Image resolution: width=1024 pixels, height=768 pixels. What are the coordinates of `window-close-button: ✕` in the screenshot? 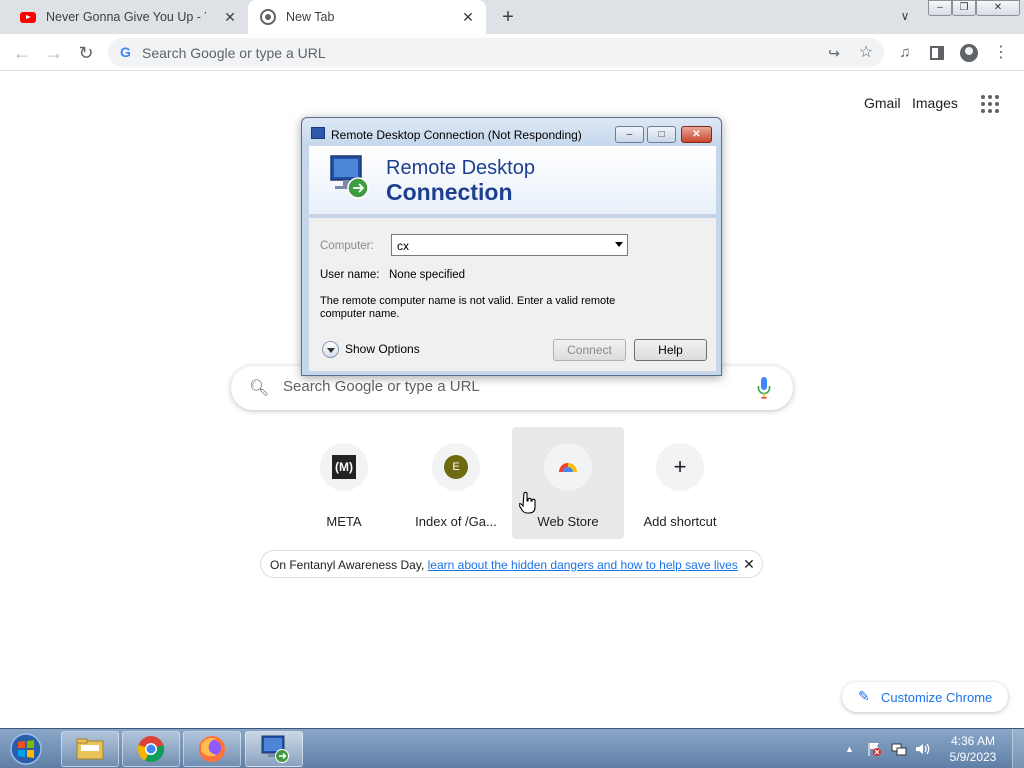 It's located at (998, 8).